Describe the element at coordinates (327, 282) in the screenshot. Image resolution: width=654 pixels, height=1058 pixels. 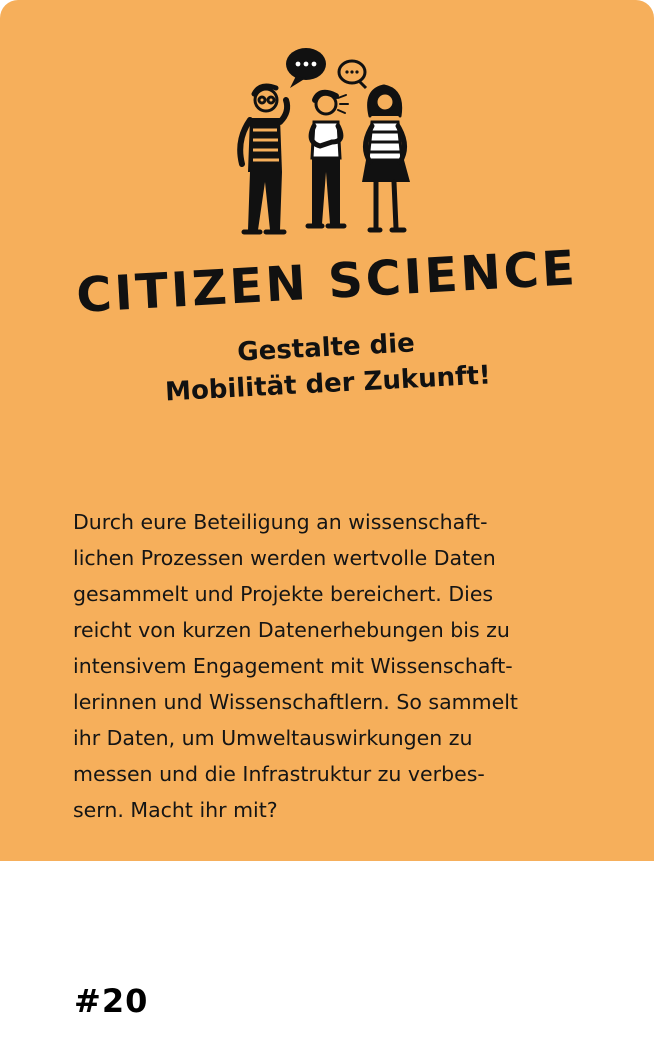
I see `card-title: CITIZEN SCIENCE` at that location.